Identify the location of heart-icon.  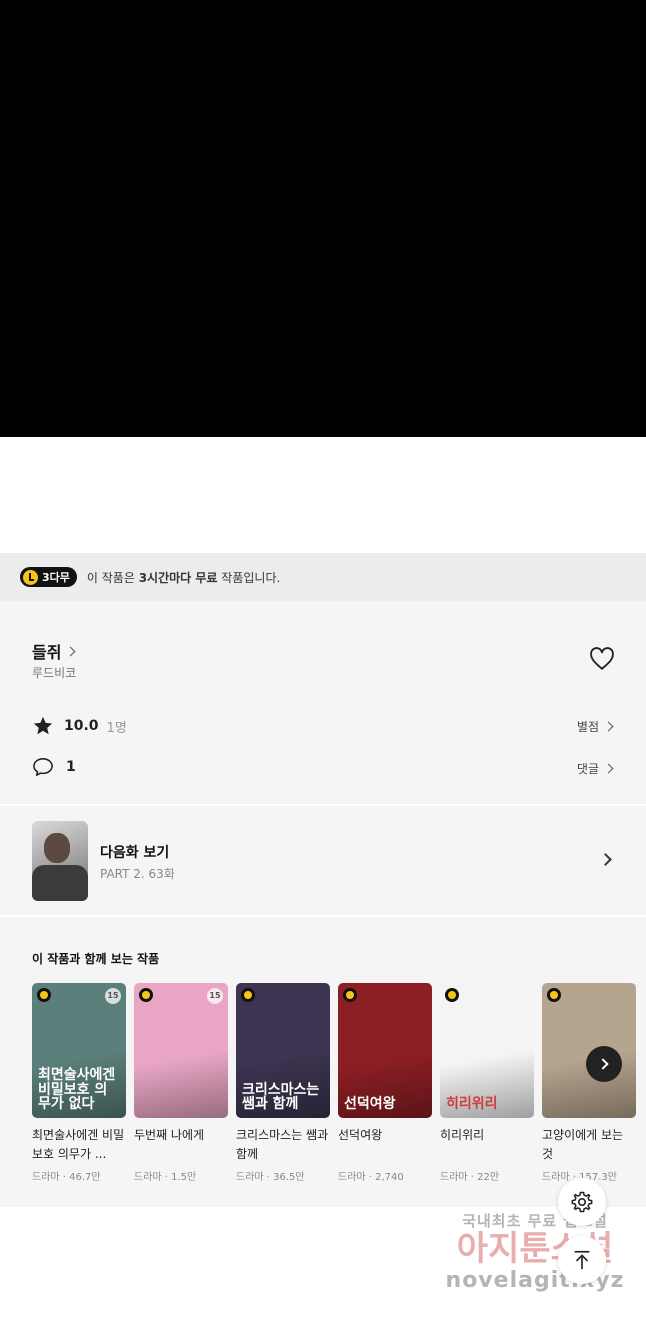
(602, 659).